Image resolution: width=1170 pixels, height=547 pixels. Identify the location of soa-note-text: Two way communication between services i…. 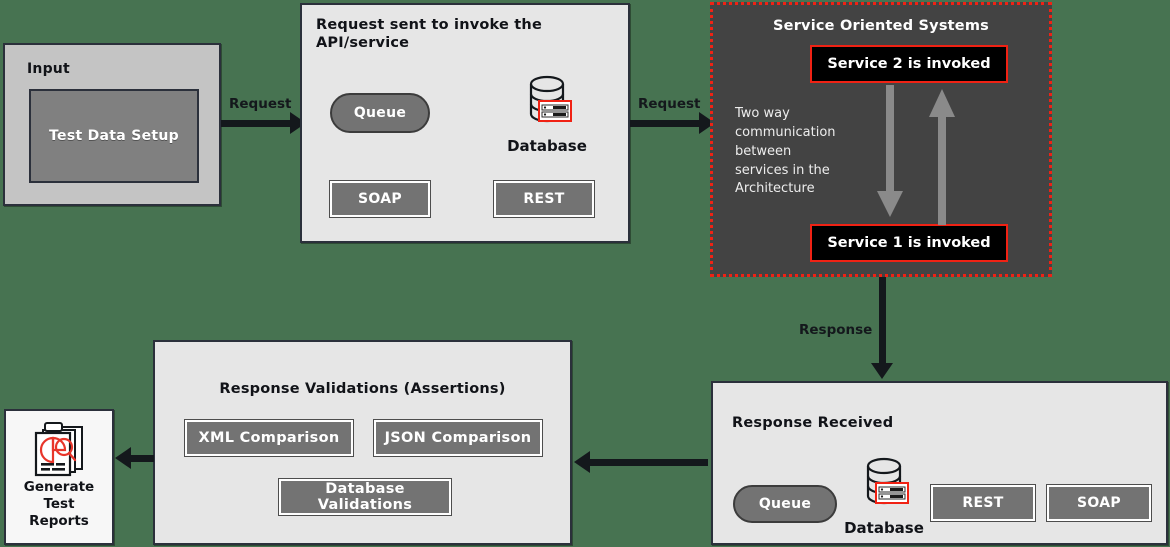
(785, 151).